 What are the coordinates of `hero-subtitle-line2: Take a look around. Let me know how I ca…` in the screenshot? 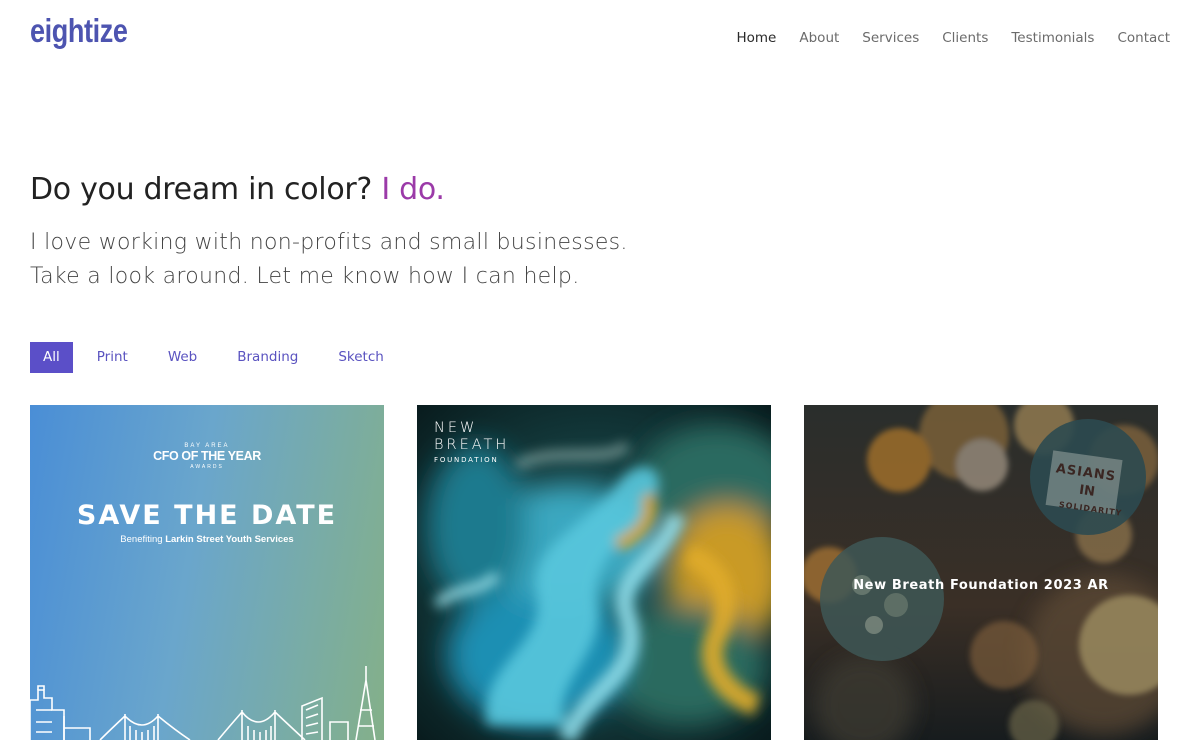 It's located at (305, 276).